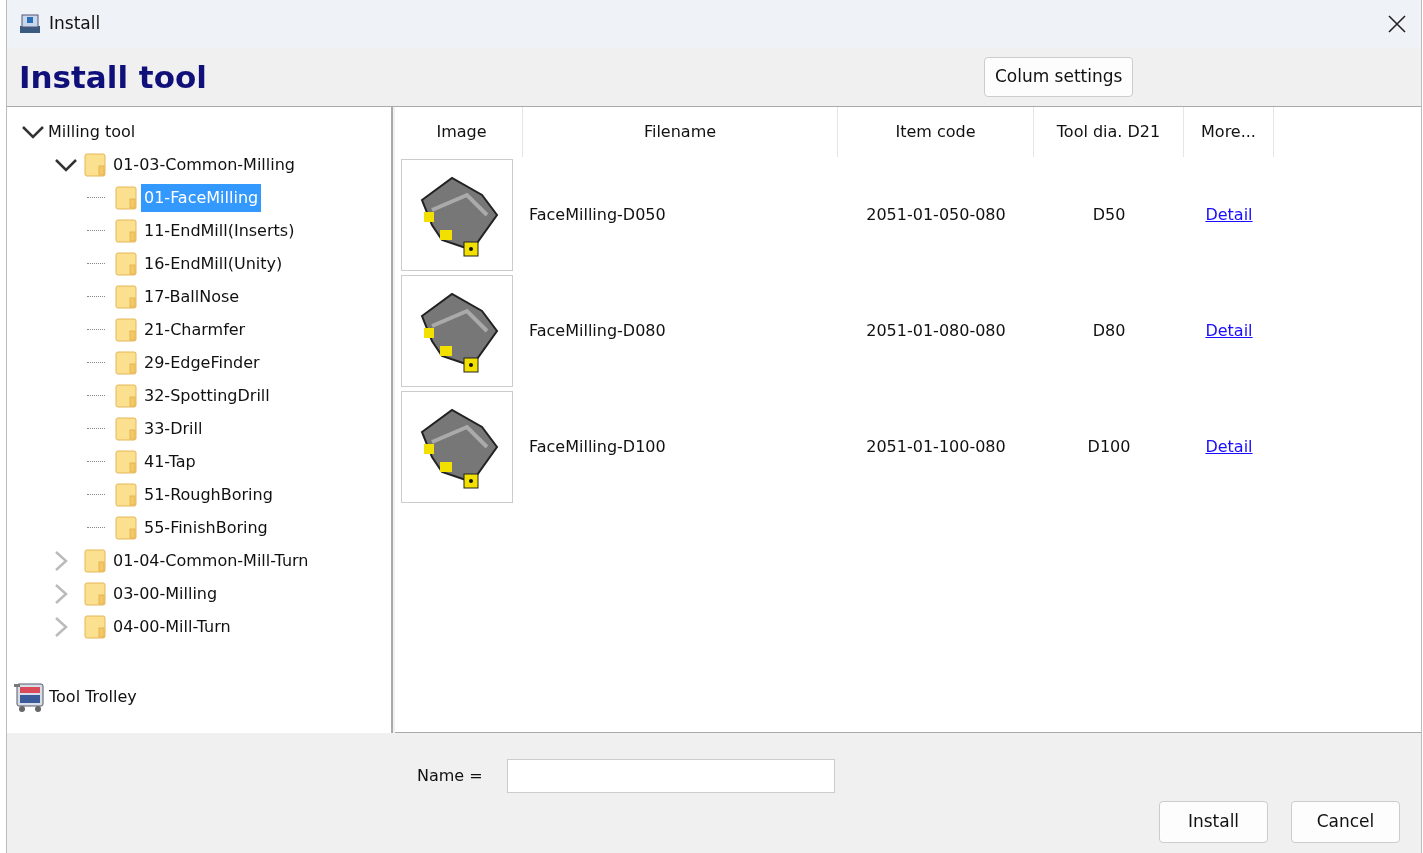 Image resolution: width=1423 pixels, height=853 pixels. I want to click on column-header: Filename, so click(680, 132).